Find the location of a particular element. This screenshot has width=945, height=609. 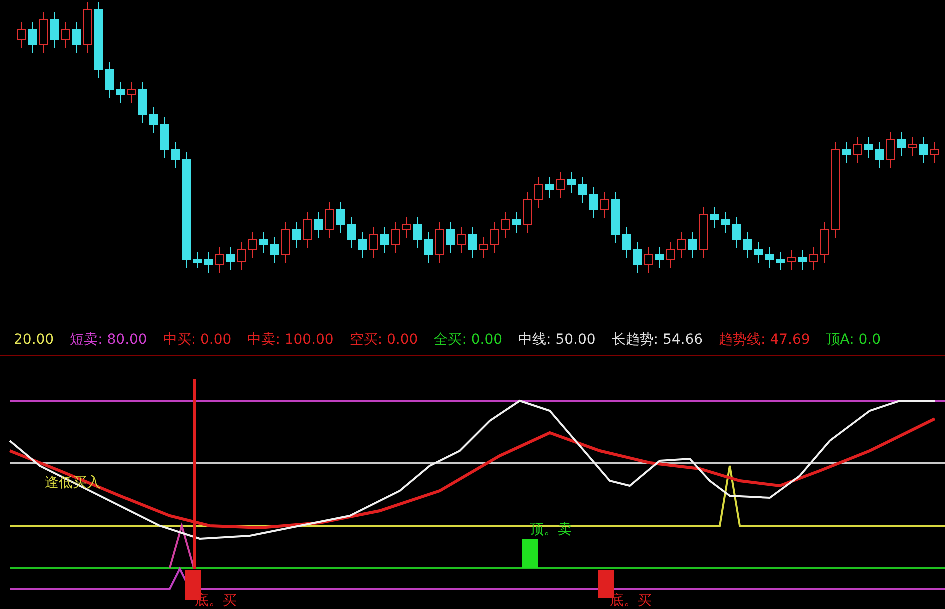

indicator-value: 中卖: 100.00 is located at coordinates (291, 340).